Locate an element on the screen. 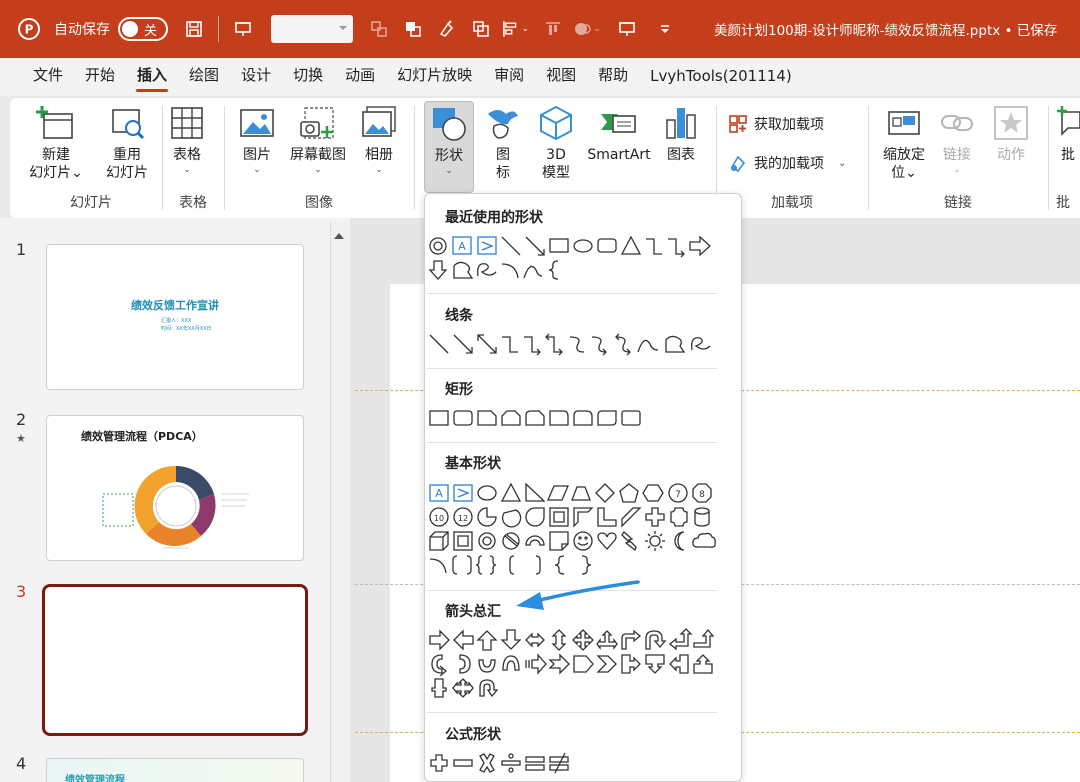 This screenshot has height=782, width=1080. autosave-toggle: 关 is located at coordinates (143, 29).